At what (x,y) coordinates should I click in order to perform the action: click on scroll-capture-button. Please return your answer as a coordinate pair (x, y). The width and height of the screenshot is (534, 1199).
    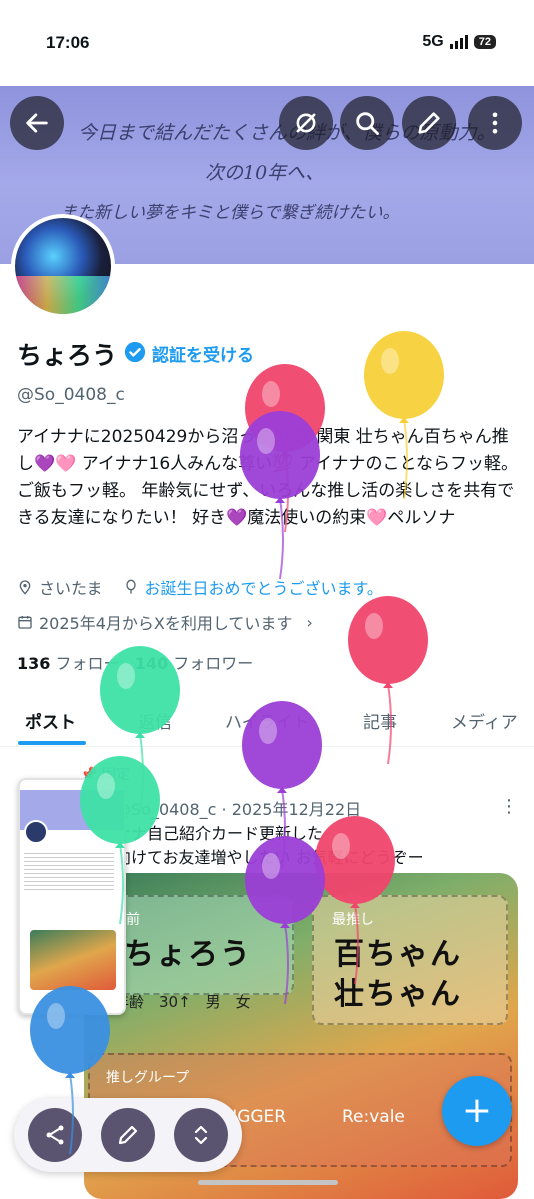
    Looking at the image, I should click on (201, 1135).